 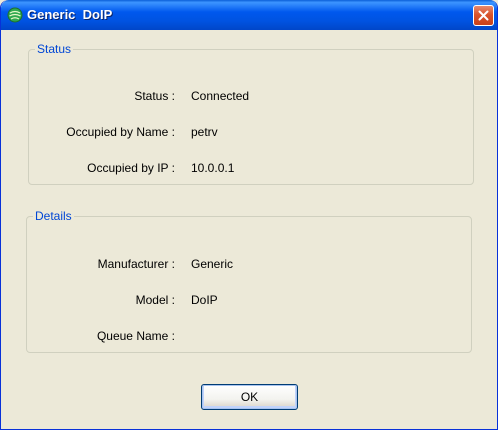 I want to click on status-label: Status :, so click(x=154, y=96).